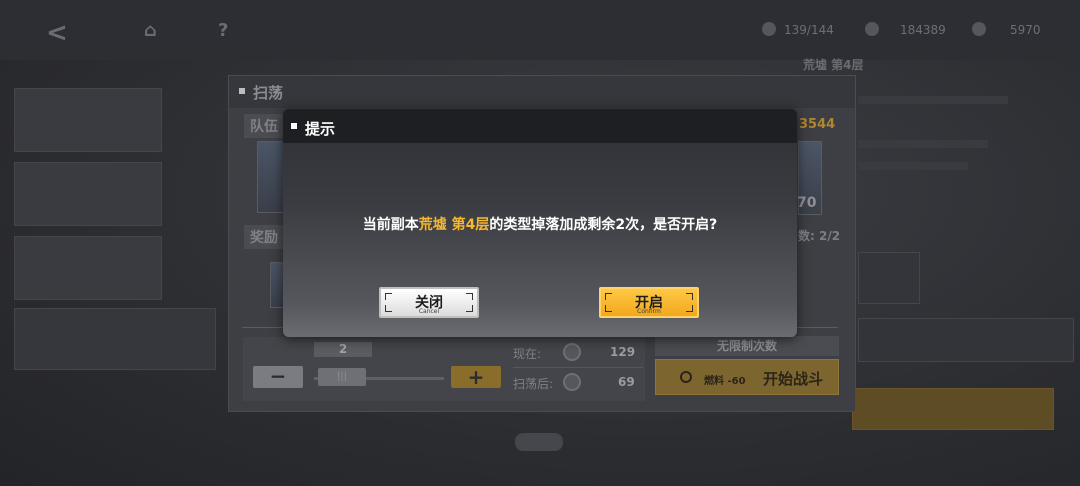 This screenshot has height=486, width=1080. What do you see at coordinates (264, 126) in the screenshot?
I see `team-label: 队伍` at bounding box center [264, 126].